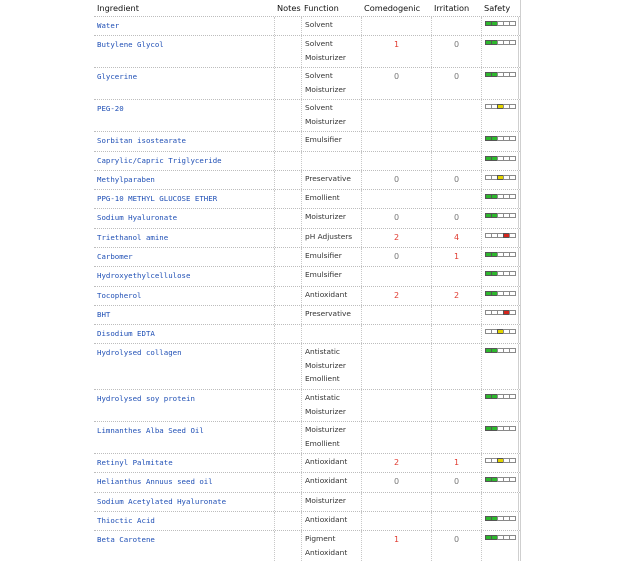  What do you see at coordinates (456, 238) in the screenshot?
I see `irritation-value: 4` at bounding box center [456, 238].